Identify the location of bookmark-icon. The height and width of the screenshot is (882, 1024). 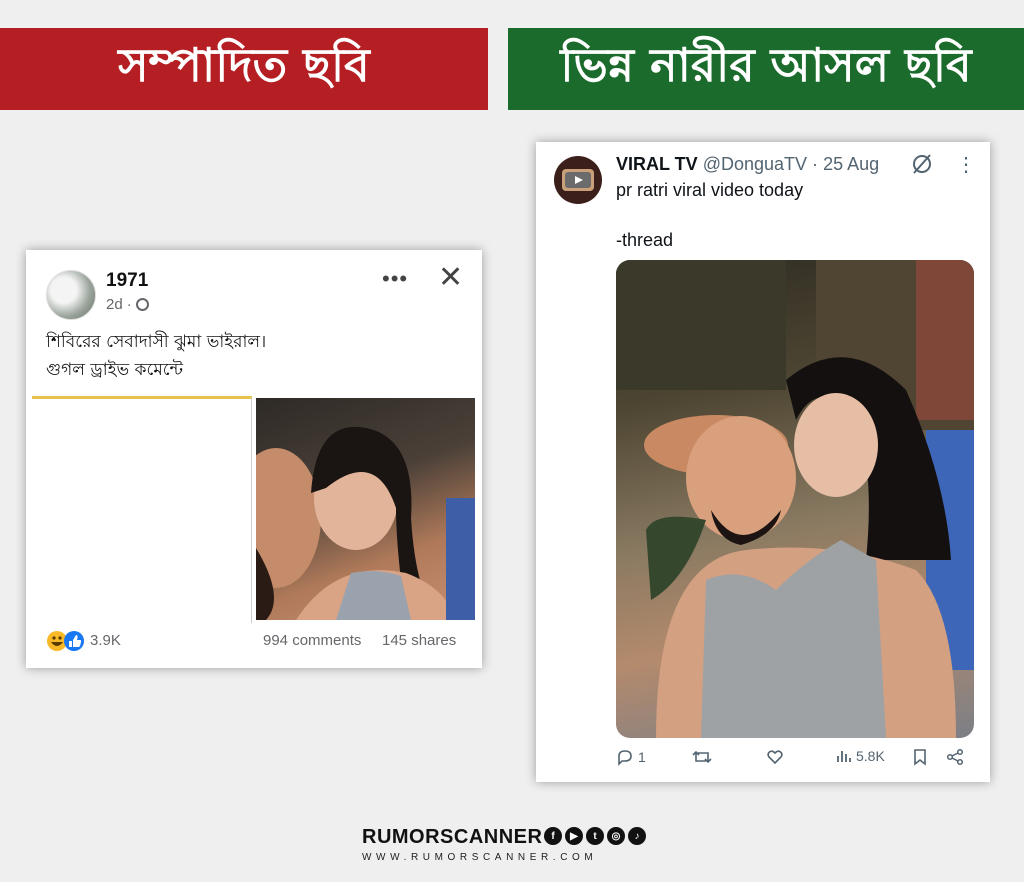
(920, 757).